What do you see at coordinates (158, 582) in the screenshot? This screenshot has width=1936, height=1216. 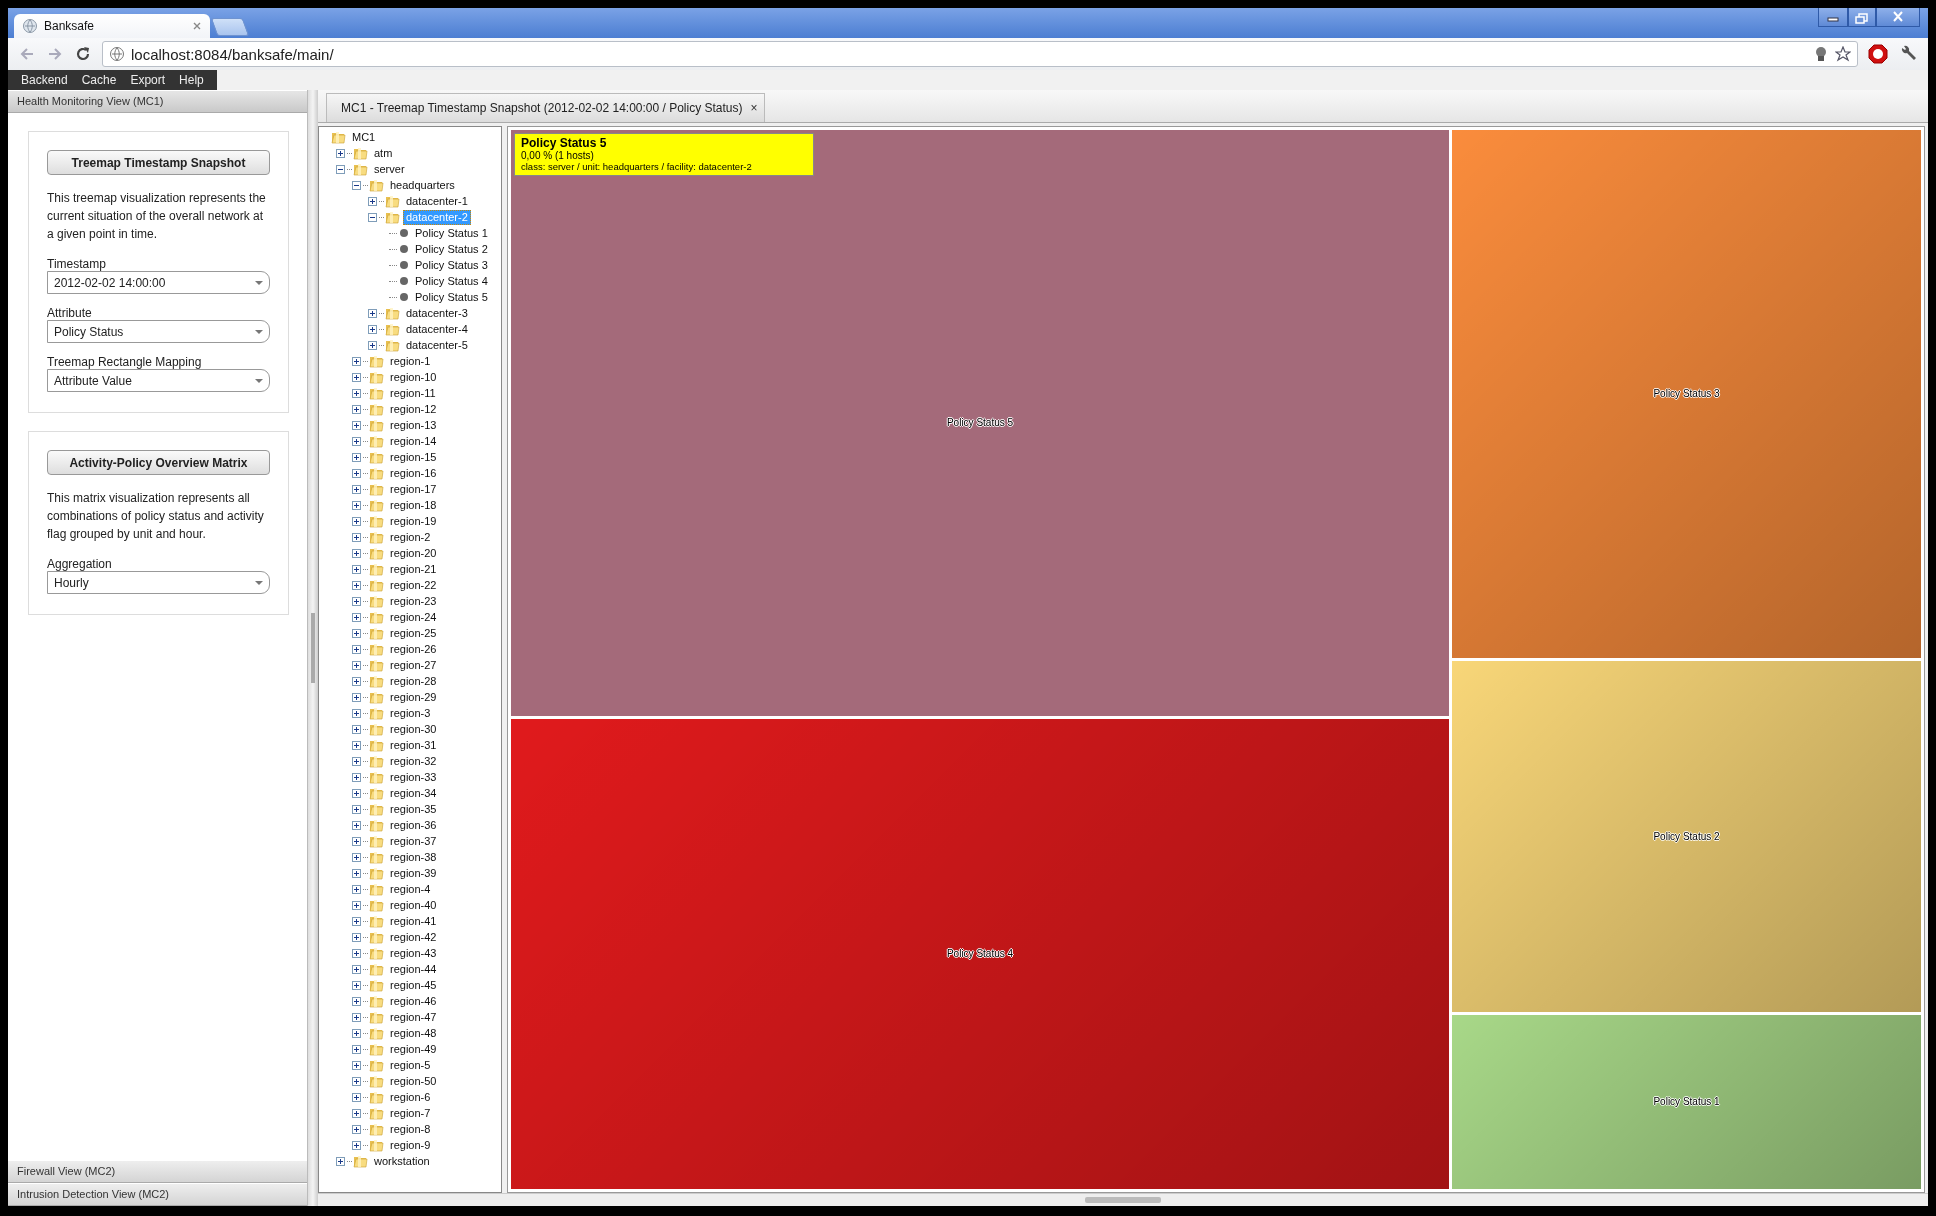 I see `dropdown: Hourly` at bounding box center [158, 582].